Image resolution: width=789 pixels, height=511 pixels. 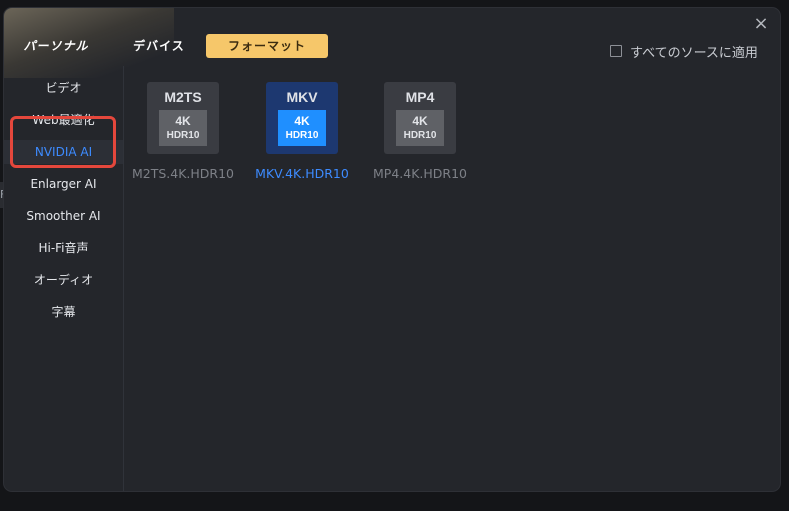 What do you see at coordinates (123, 278) in the screenshot?
I see `sidebar-divider` at bounding box center [123, 278].